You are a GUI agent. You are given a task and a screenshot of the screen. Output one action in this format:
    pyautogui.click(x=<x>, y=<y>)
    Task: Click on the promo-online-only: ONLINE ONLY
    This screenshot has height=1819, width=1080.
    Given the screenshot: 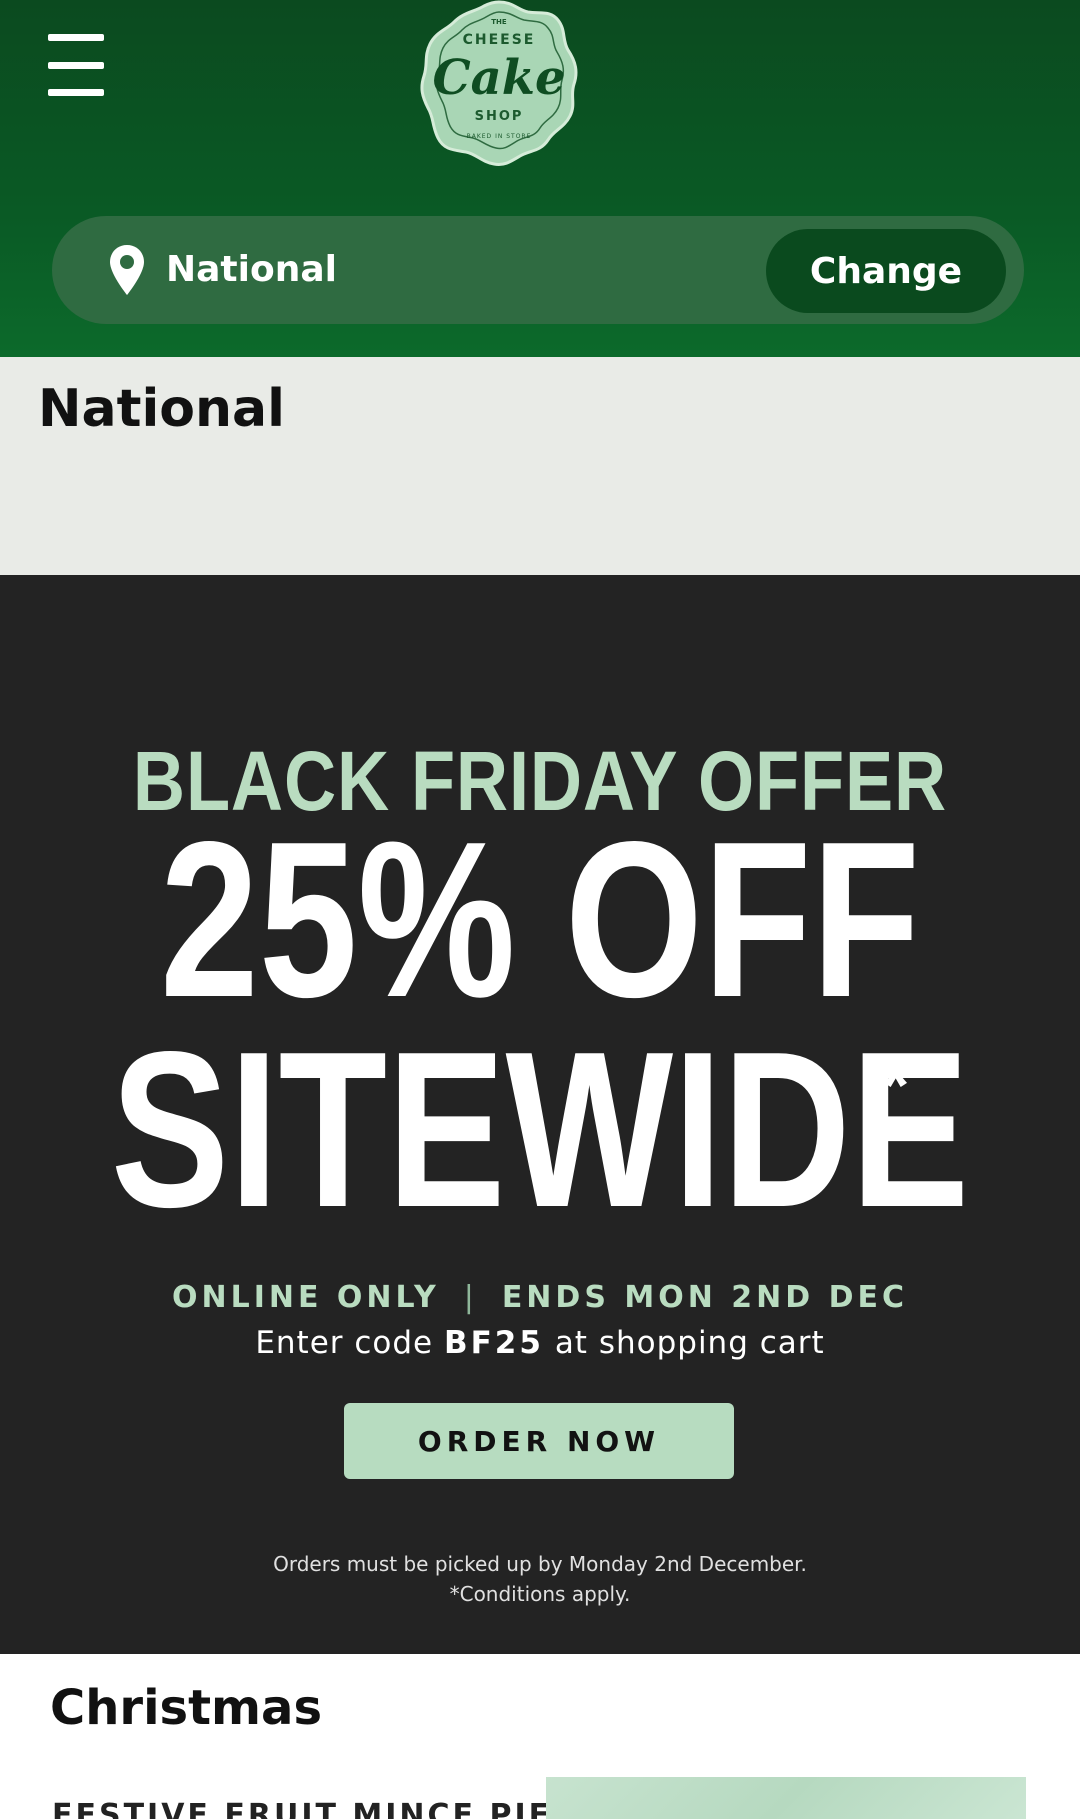 What is the action you would take?
    pyautogui.click(x=305, y=1297)
    